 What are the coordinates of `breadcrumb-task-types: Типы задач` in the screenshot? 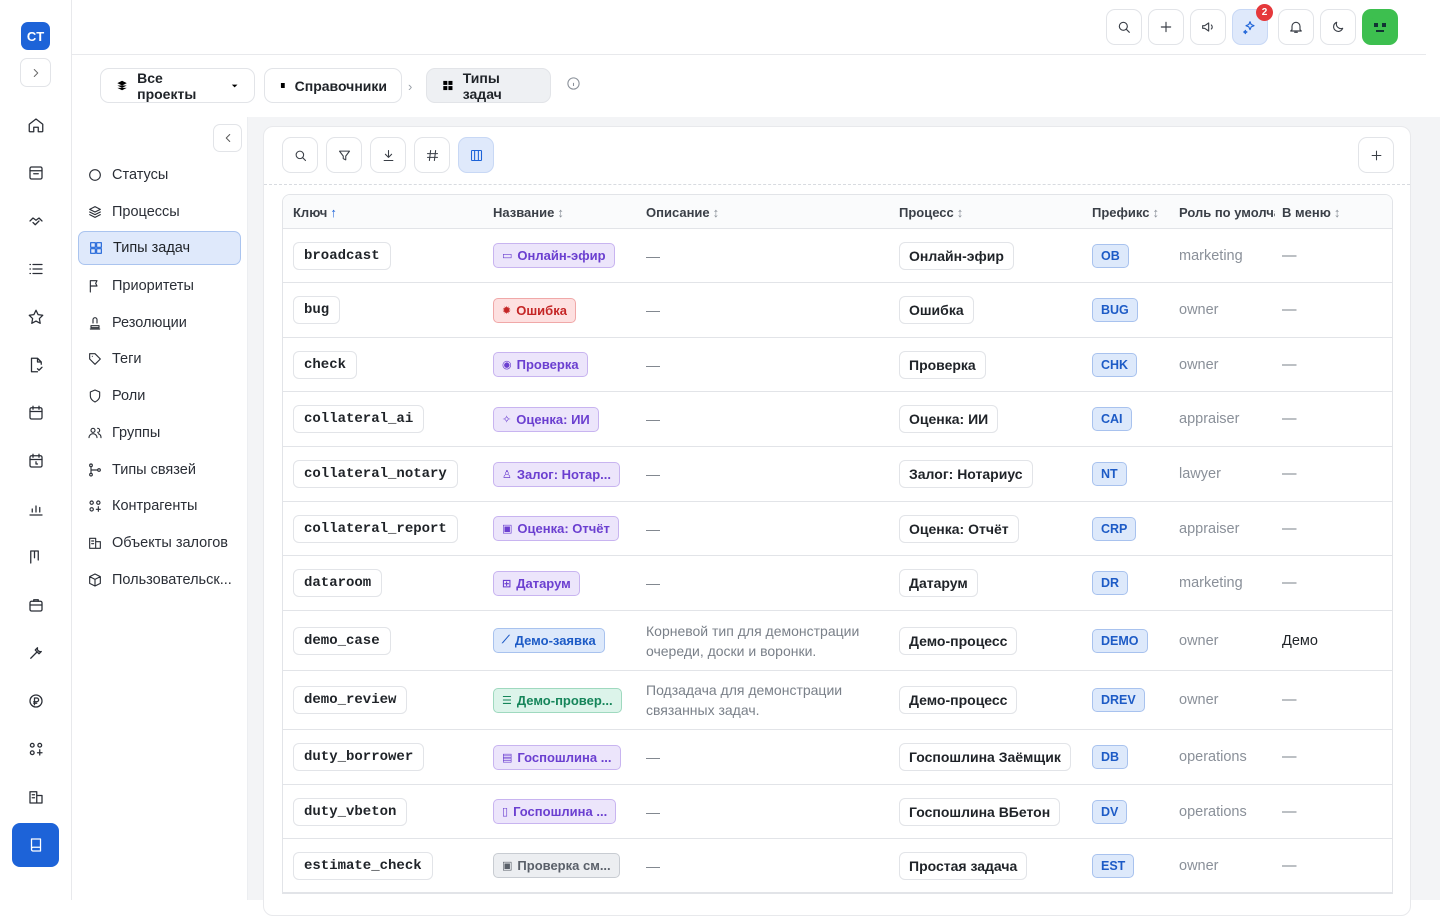 It's located at (488, 85).